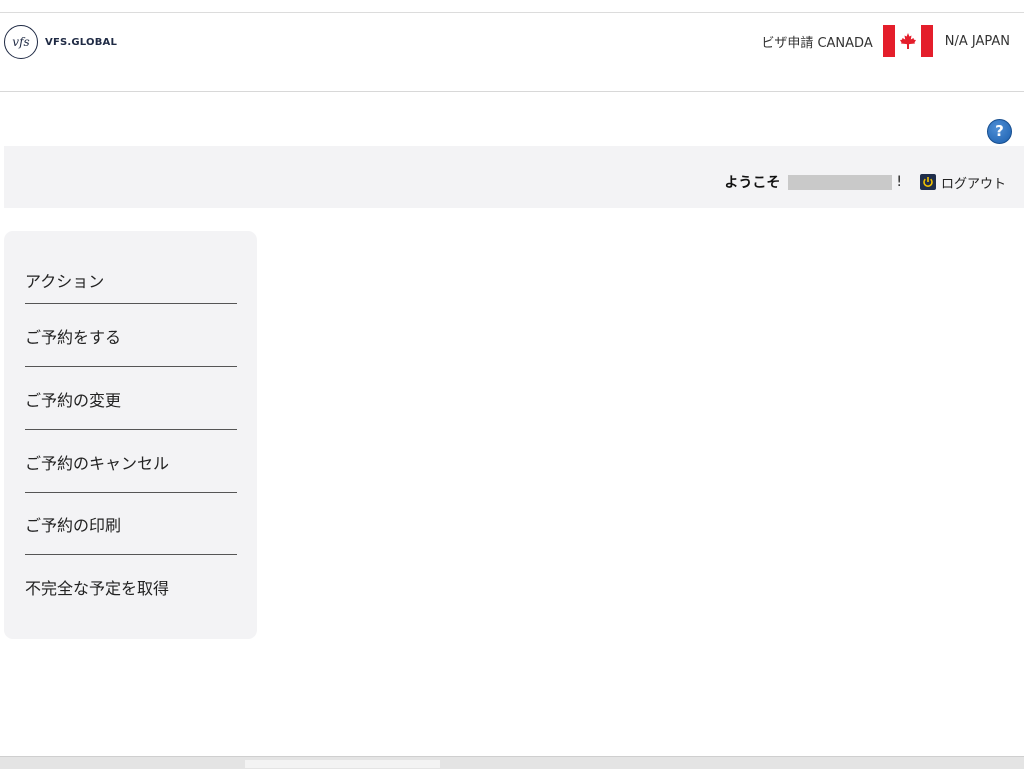 This screenshot has height=769, width=1024. Describe the element at coordinates (752, 183) in the screenshot. I see `welcome-label: ようこそ` at that location.